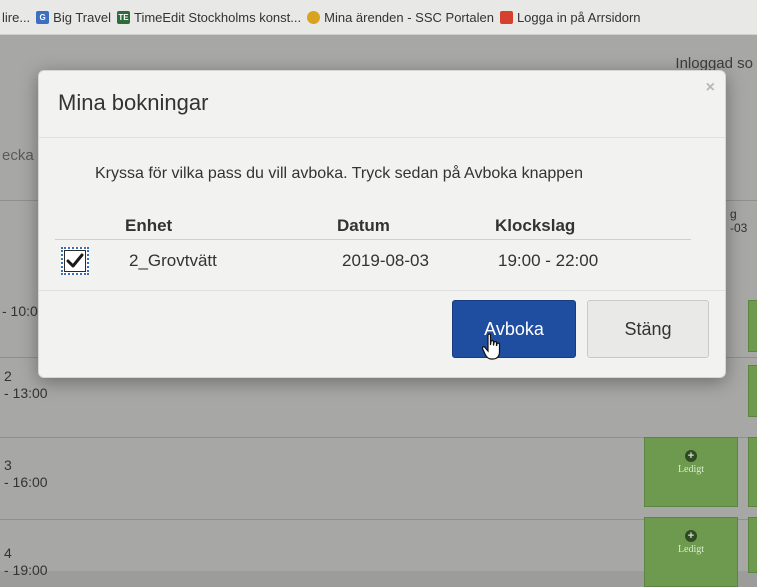 This screenshot has width=757, height=587. Describe the element at coordinates (514, 329) in the screenshot. I see `avboka-button: Avboka` at that location.